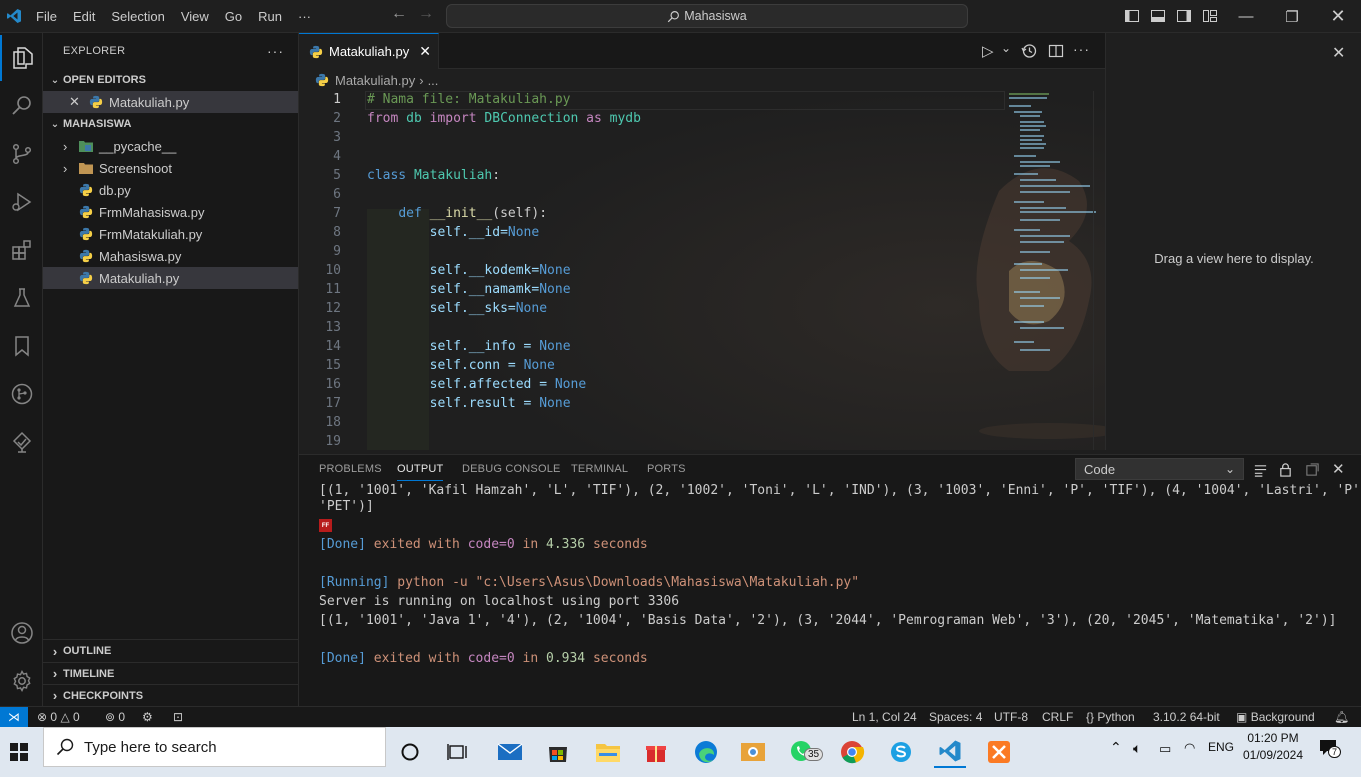  I want to click on wifi-icon: ◠, so click(1189, 748).